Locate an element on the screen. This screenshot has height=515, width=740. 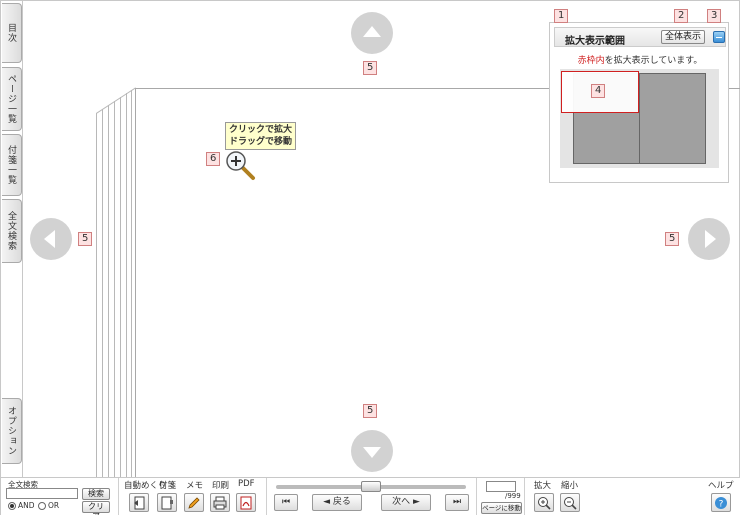
page-left-edge is located at coordinates (135, 282).